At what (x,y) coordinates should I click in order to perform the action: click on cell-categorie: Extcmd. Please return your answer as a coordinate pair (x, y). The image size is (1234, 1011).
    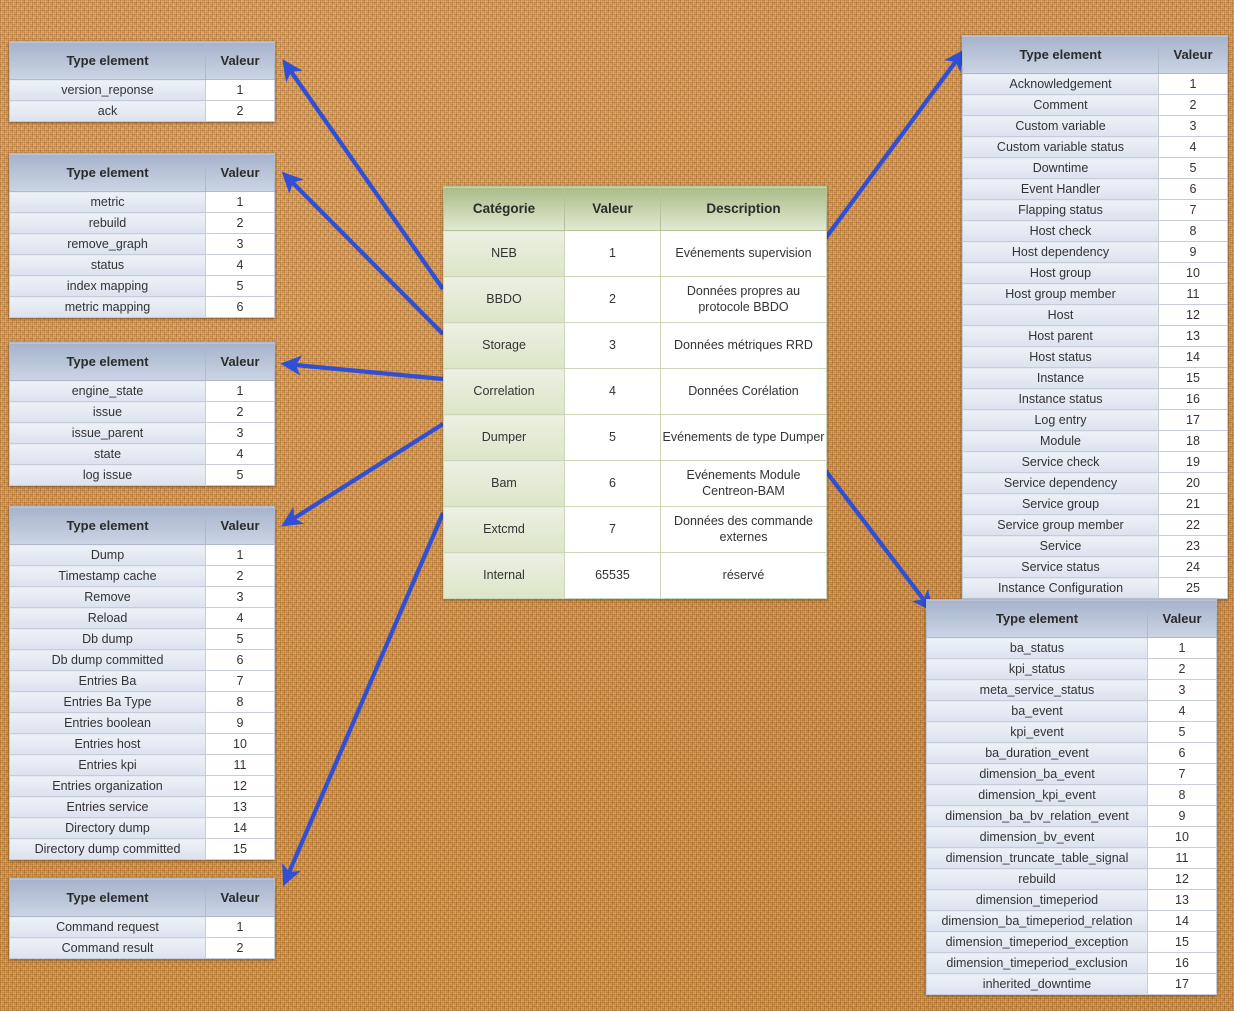
    Looking at the image, I should click on (504, 529).